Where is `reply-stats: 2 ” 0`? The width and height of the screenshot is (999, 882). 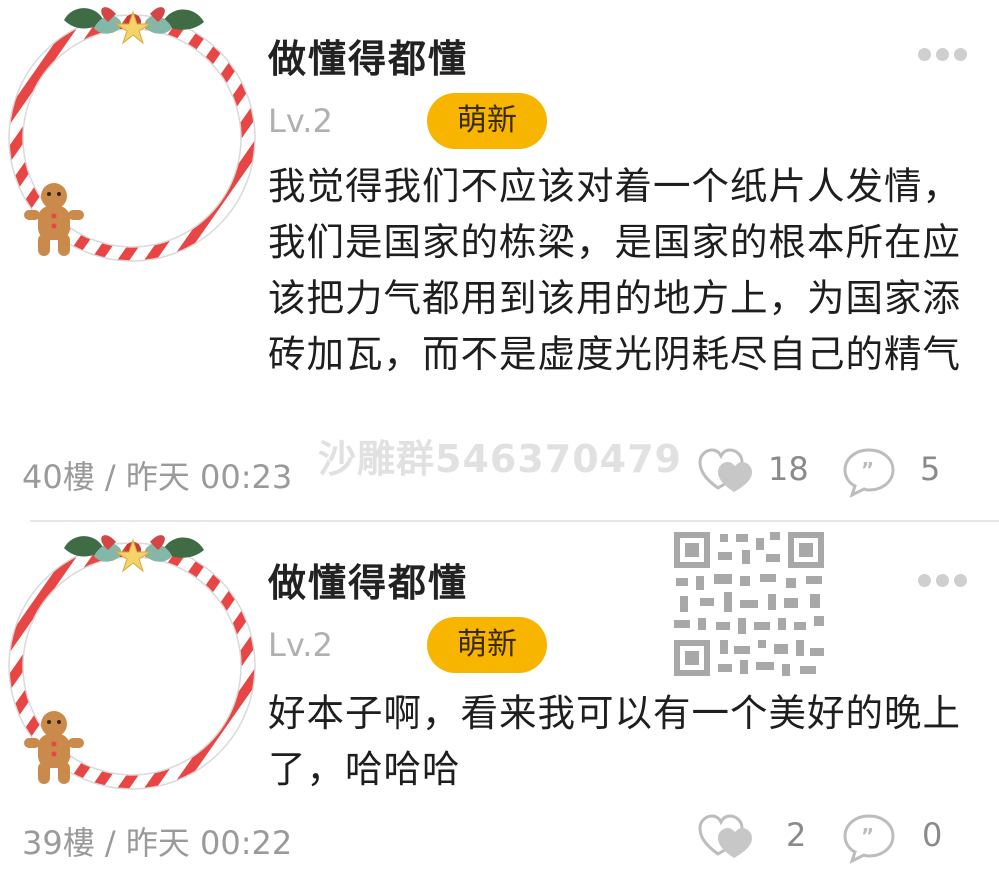 reply-stats: 2 ” 0 is located at coordinates (843, 838).